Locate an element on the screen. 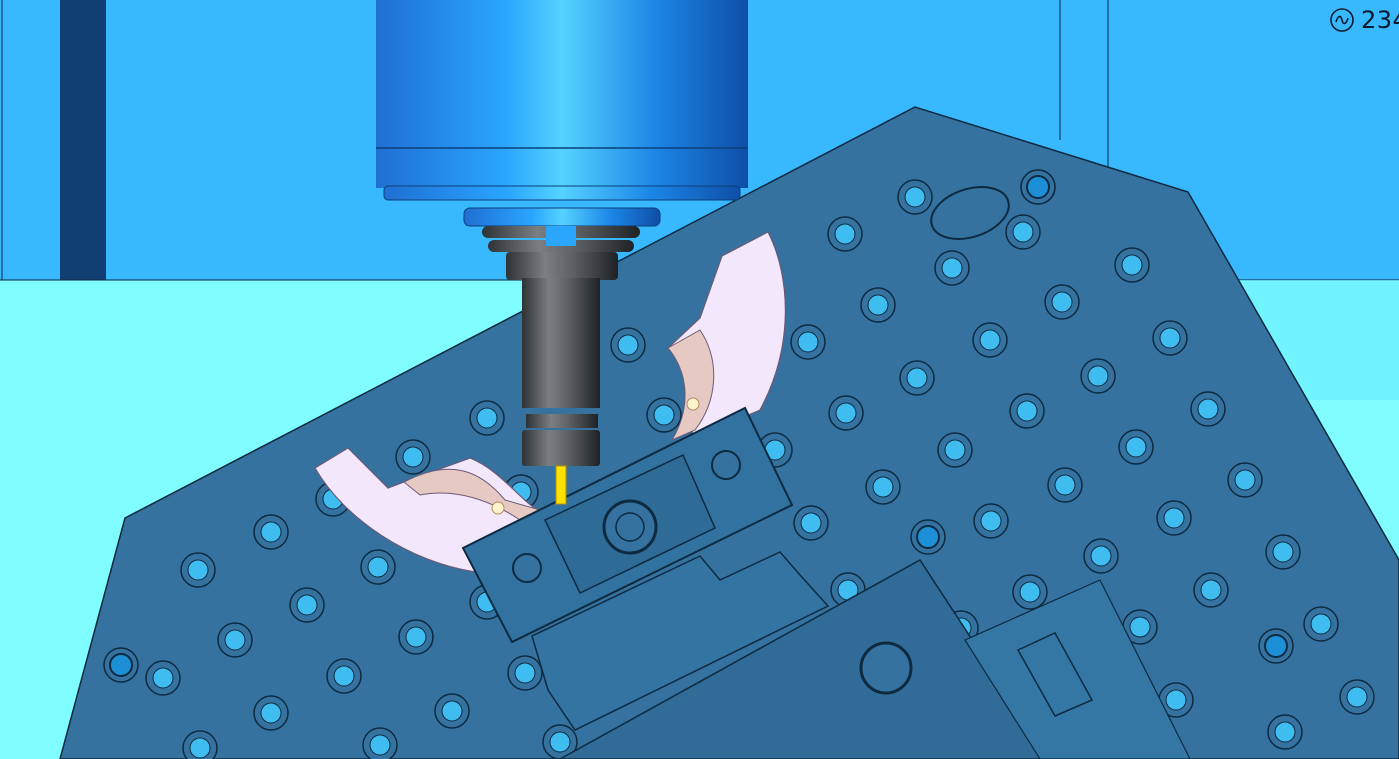 The image size is (1399, 759). timer-icon is located at coordinates (1342, 20).